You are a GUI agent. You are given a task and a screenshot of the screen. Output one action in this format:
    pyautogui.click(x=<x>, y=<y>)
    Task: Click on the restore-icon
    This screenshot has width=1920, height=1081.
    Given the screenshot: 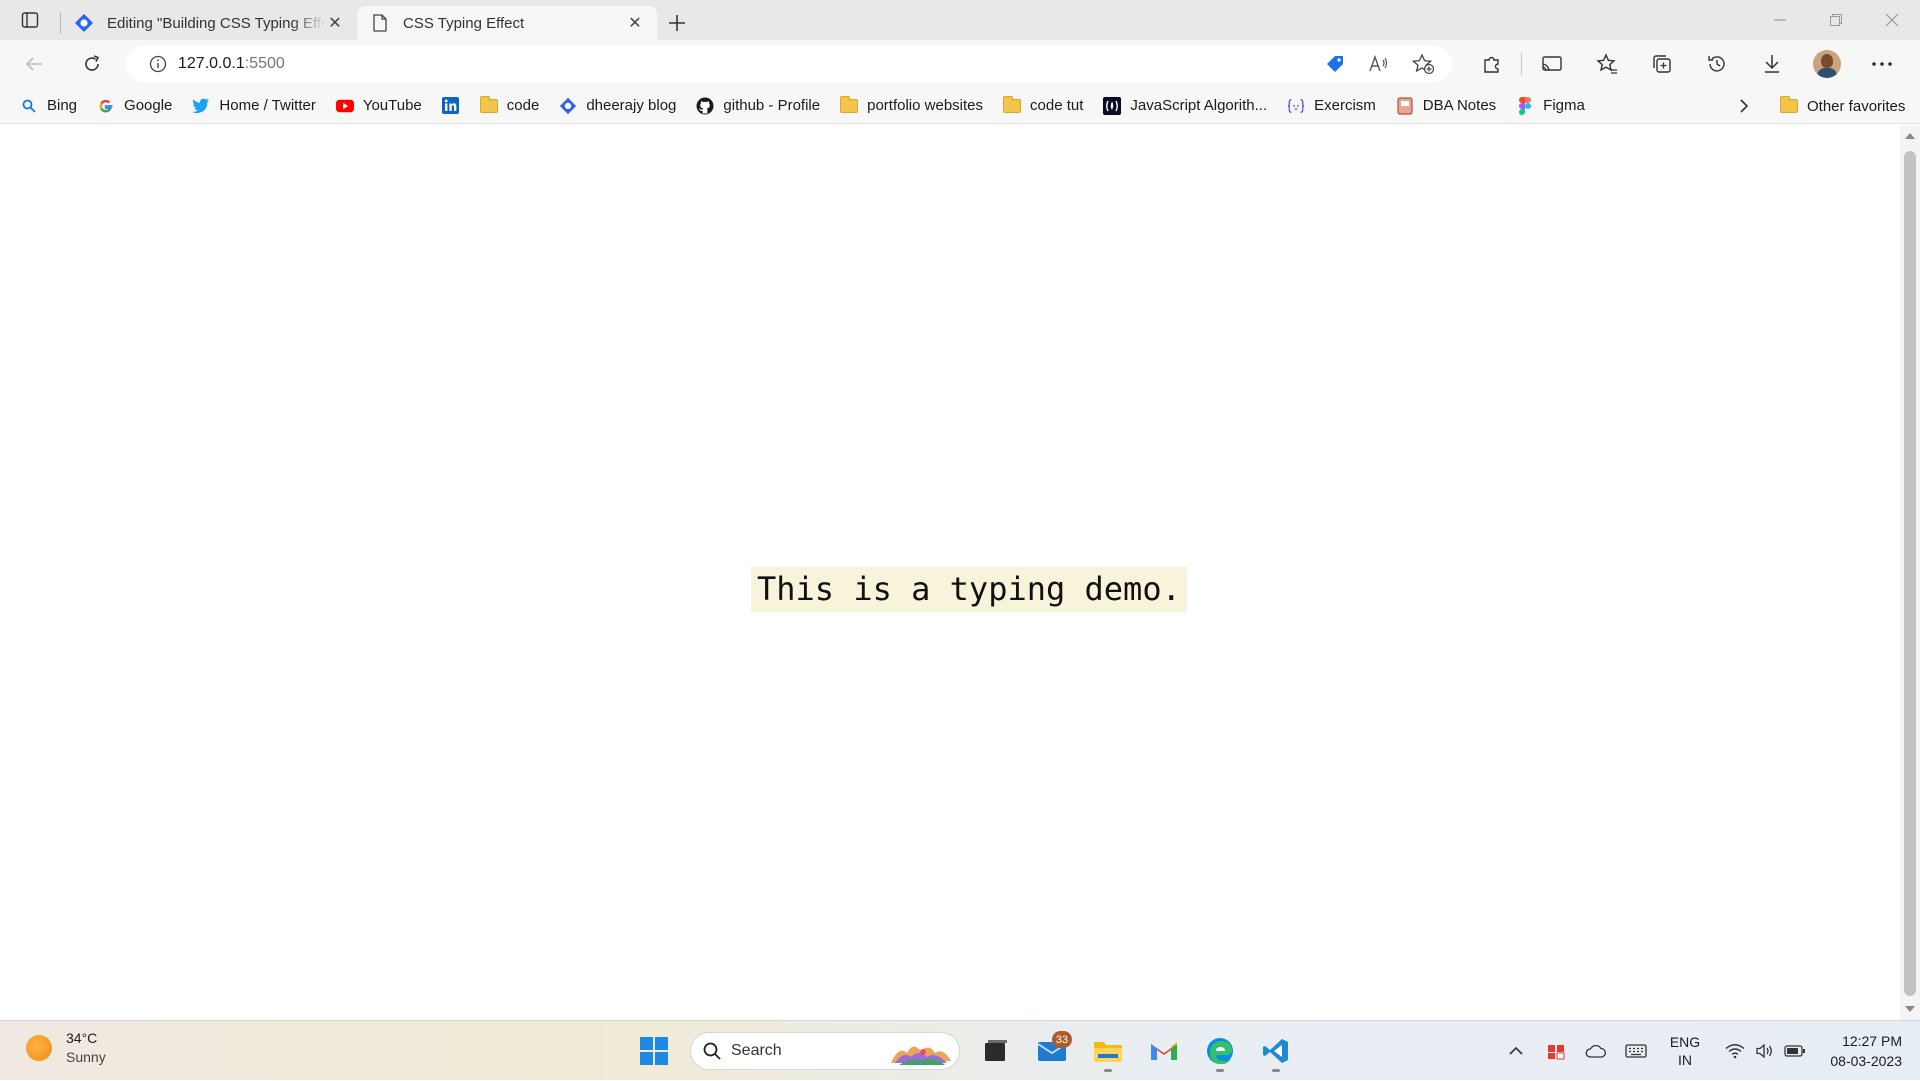 What is the action you would take?
    pyautogui.click(x=1836, y=20)
    